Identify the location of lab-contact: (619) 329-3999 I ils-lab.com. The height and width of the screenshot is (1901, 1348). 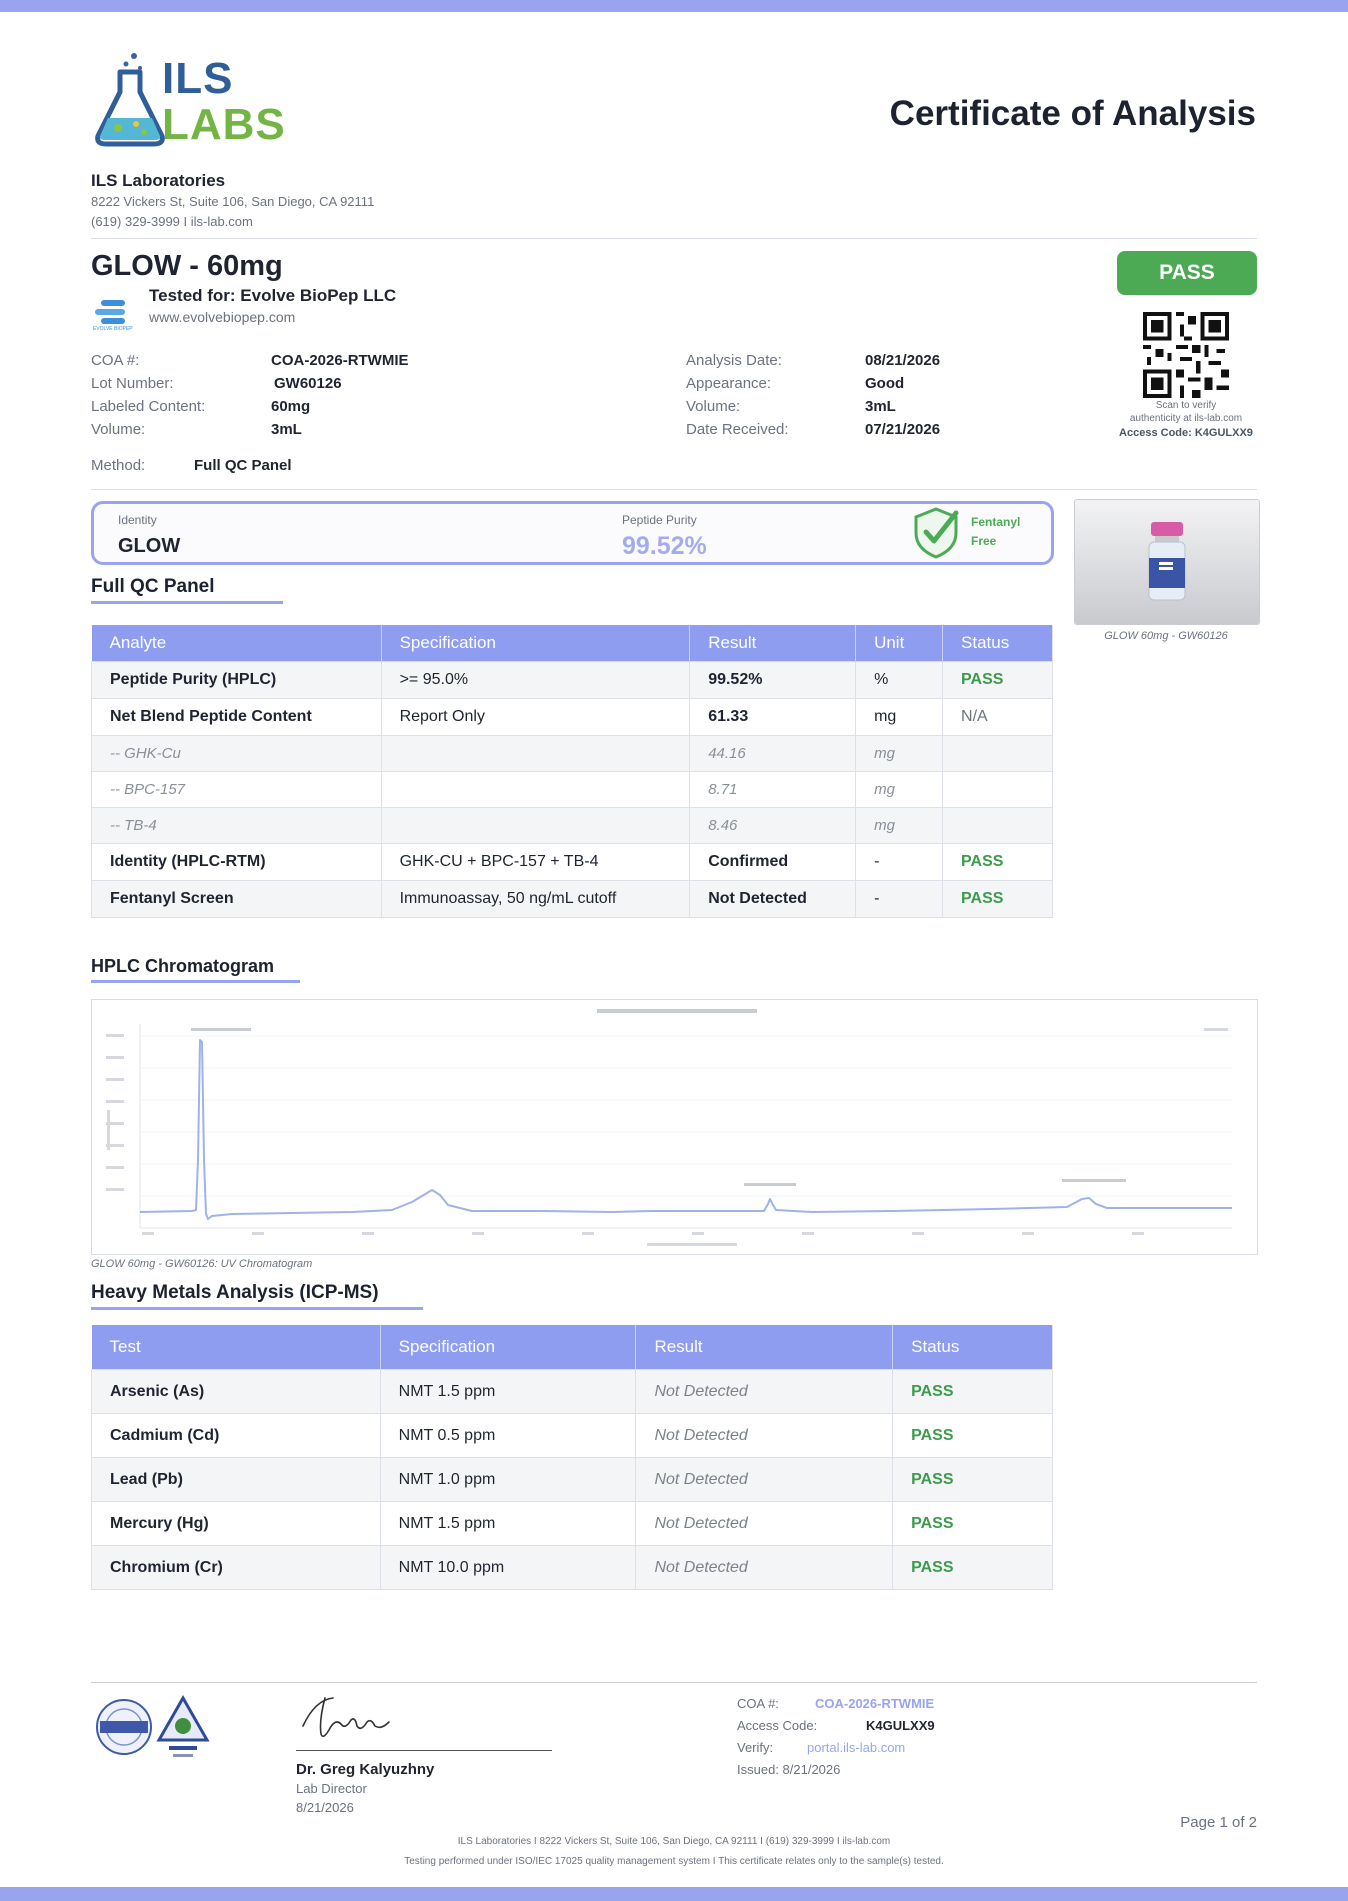
(172, 221).